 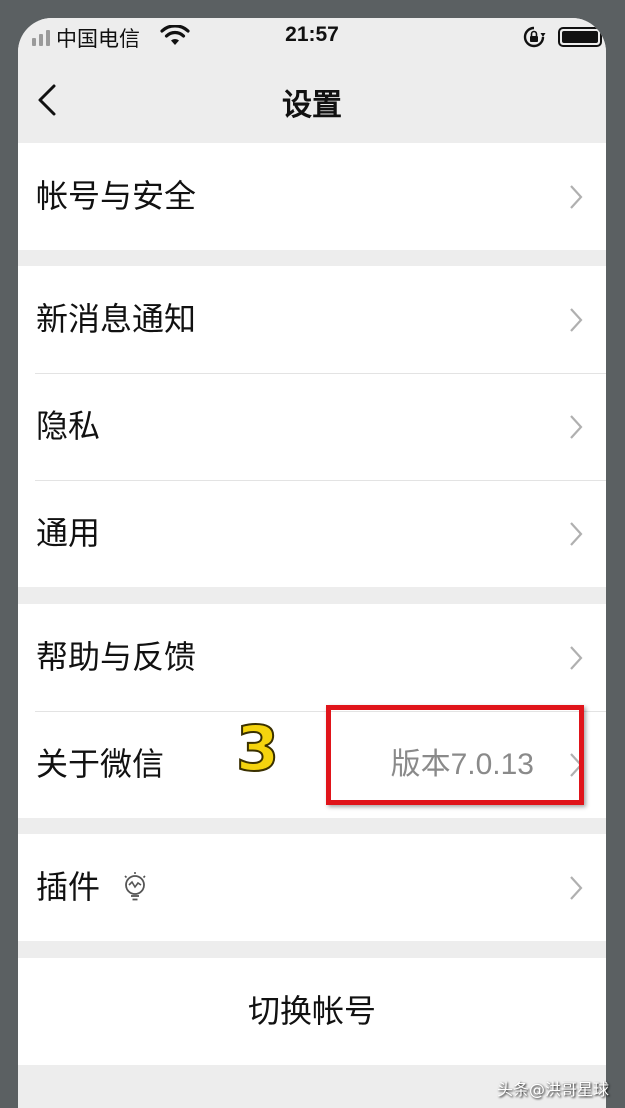 I want to click on settings-item-account-security: 帐号与安全, so click(x=312, y=196).